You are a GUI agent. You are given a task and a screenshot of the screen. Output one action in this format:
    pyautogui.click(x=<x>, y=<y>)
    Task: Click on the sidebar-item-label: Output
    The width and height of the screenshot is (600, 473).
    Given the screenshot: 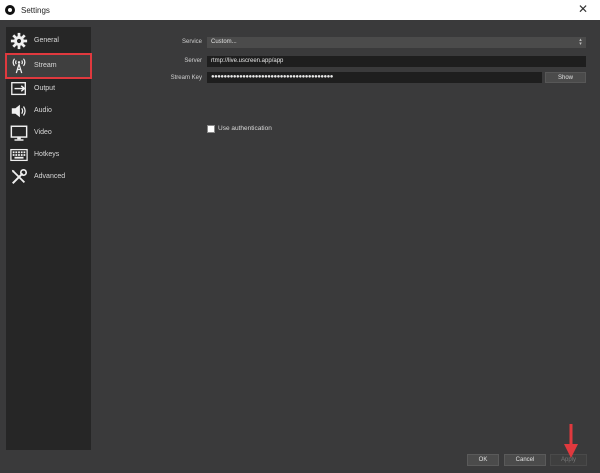 What is the action you would take?
    pyautogui.click(x=45, y=88)
    